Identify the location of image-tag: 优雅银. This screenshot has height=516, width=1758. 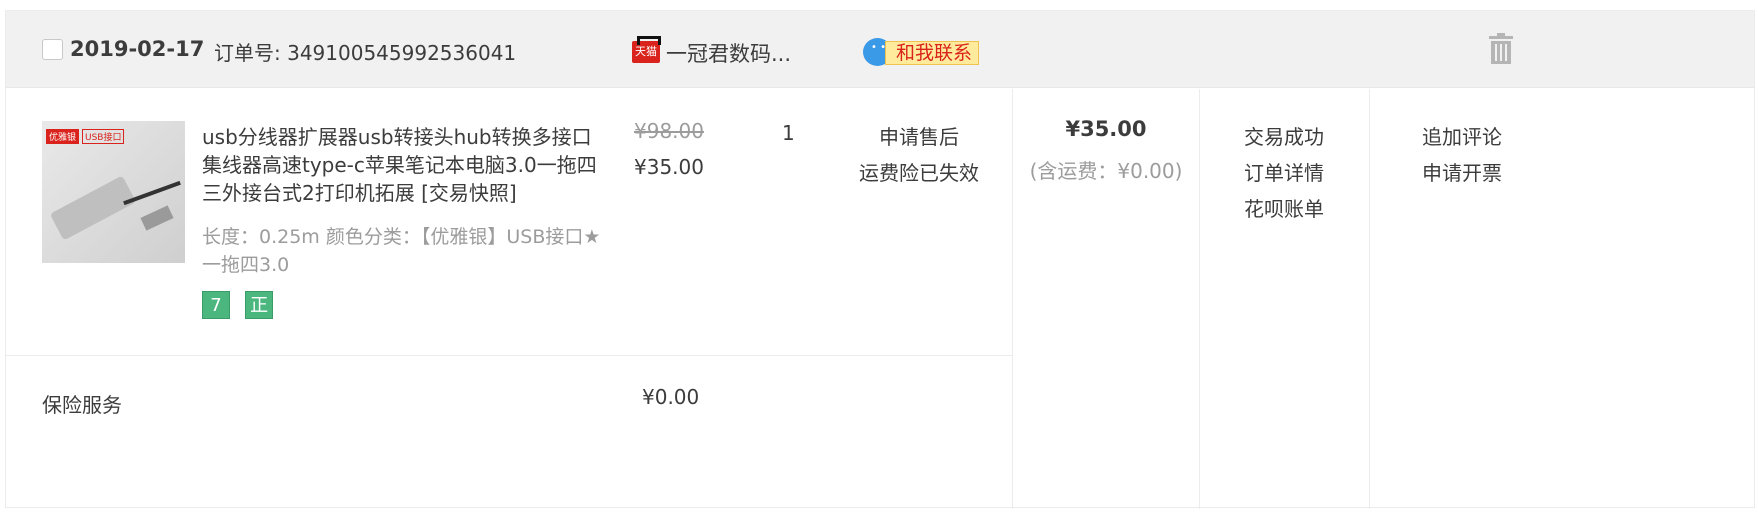
(63, 136).